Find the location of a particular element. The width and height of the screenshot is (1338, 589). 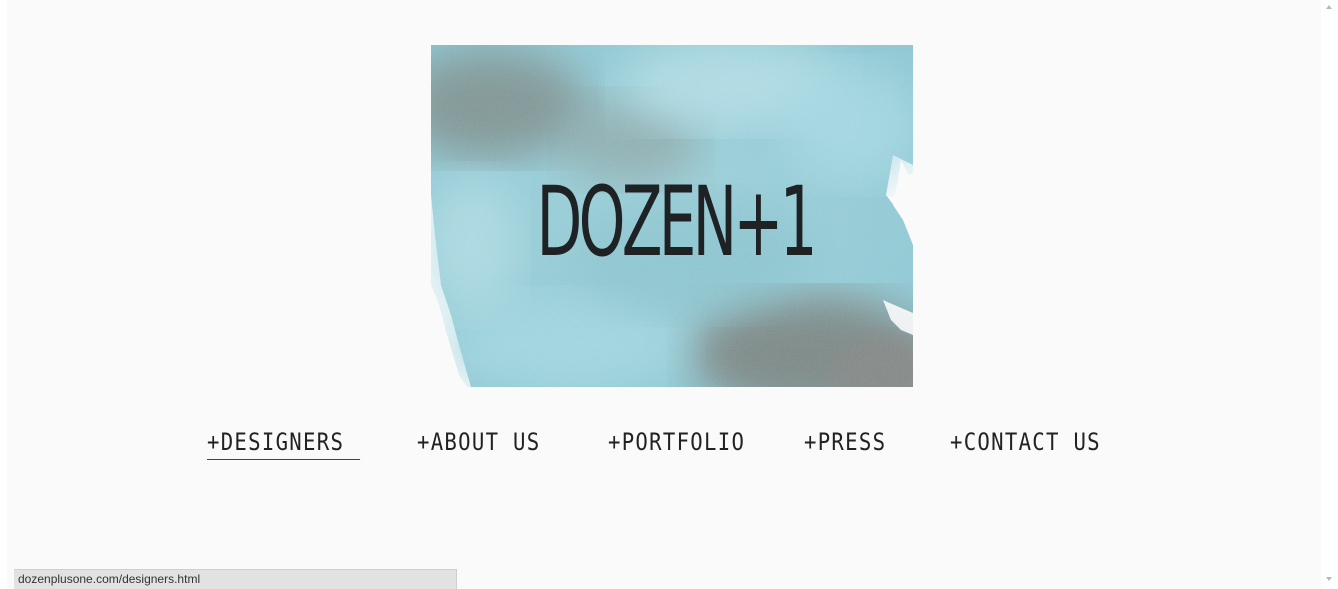

site-logo: DOZEN+1 is located at coordinates (676, 222).